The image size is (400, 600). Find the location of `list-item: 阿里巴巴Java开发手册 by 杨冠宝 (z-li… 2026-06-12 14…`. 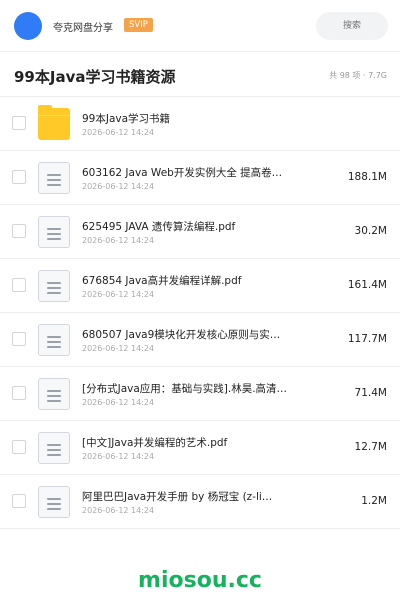

list-item: 阿里巴巴Java开发手册 by 杨冠宝 (z-li… 2026-06-12 14… is located at coordinates (200, 502).